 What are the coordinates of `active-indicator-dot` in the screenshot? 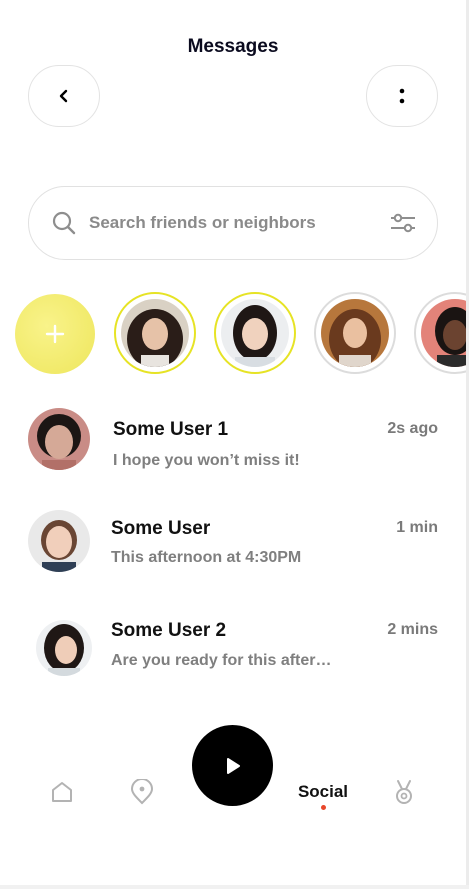 It's located at (323, 807).